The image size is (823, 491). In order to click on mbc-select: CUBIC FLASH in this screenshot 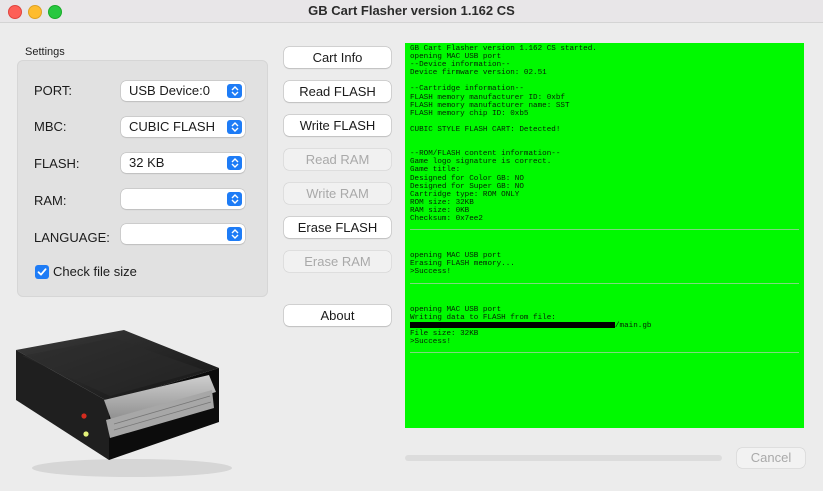, I will do `click(183, 127)`.